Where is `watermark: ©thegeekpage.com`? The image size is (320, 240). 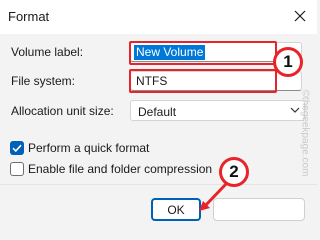 watermark: ©thegeekpage.com is located at coordinates (305, 133).